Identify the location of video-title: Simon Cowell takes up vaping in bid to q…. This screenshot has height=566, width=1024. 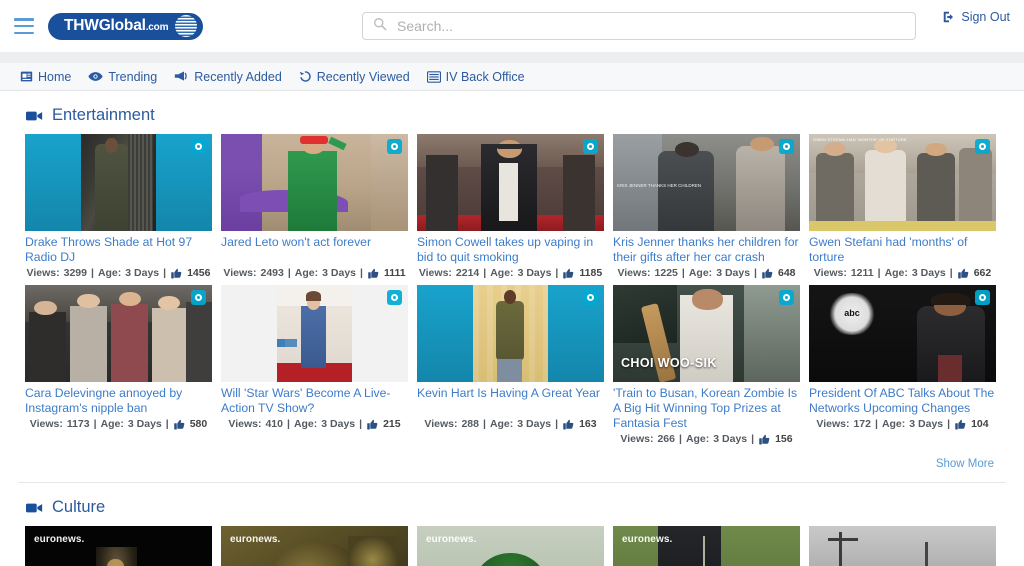
(510, 250).